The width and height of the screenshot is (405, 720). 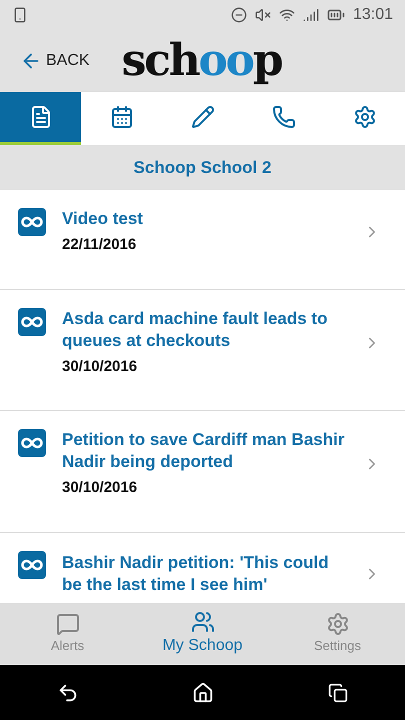 What do you see at coordinates (100, 245) in the screenshot?
I see `news-date: 22/11/2016` at bounding box center [100, 245].